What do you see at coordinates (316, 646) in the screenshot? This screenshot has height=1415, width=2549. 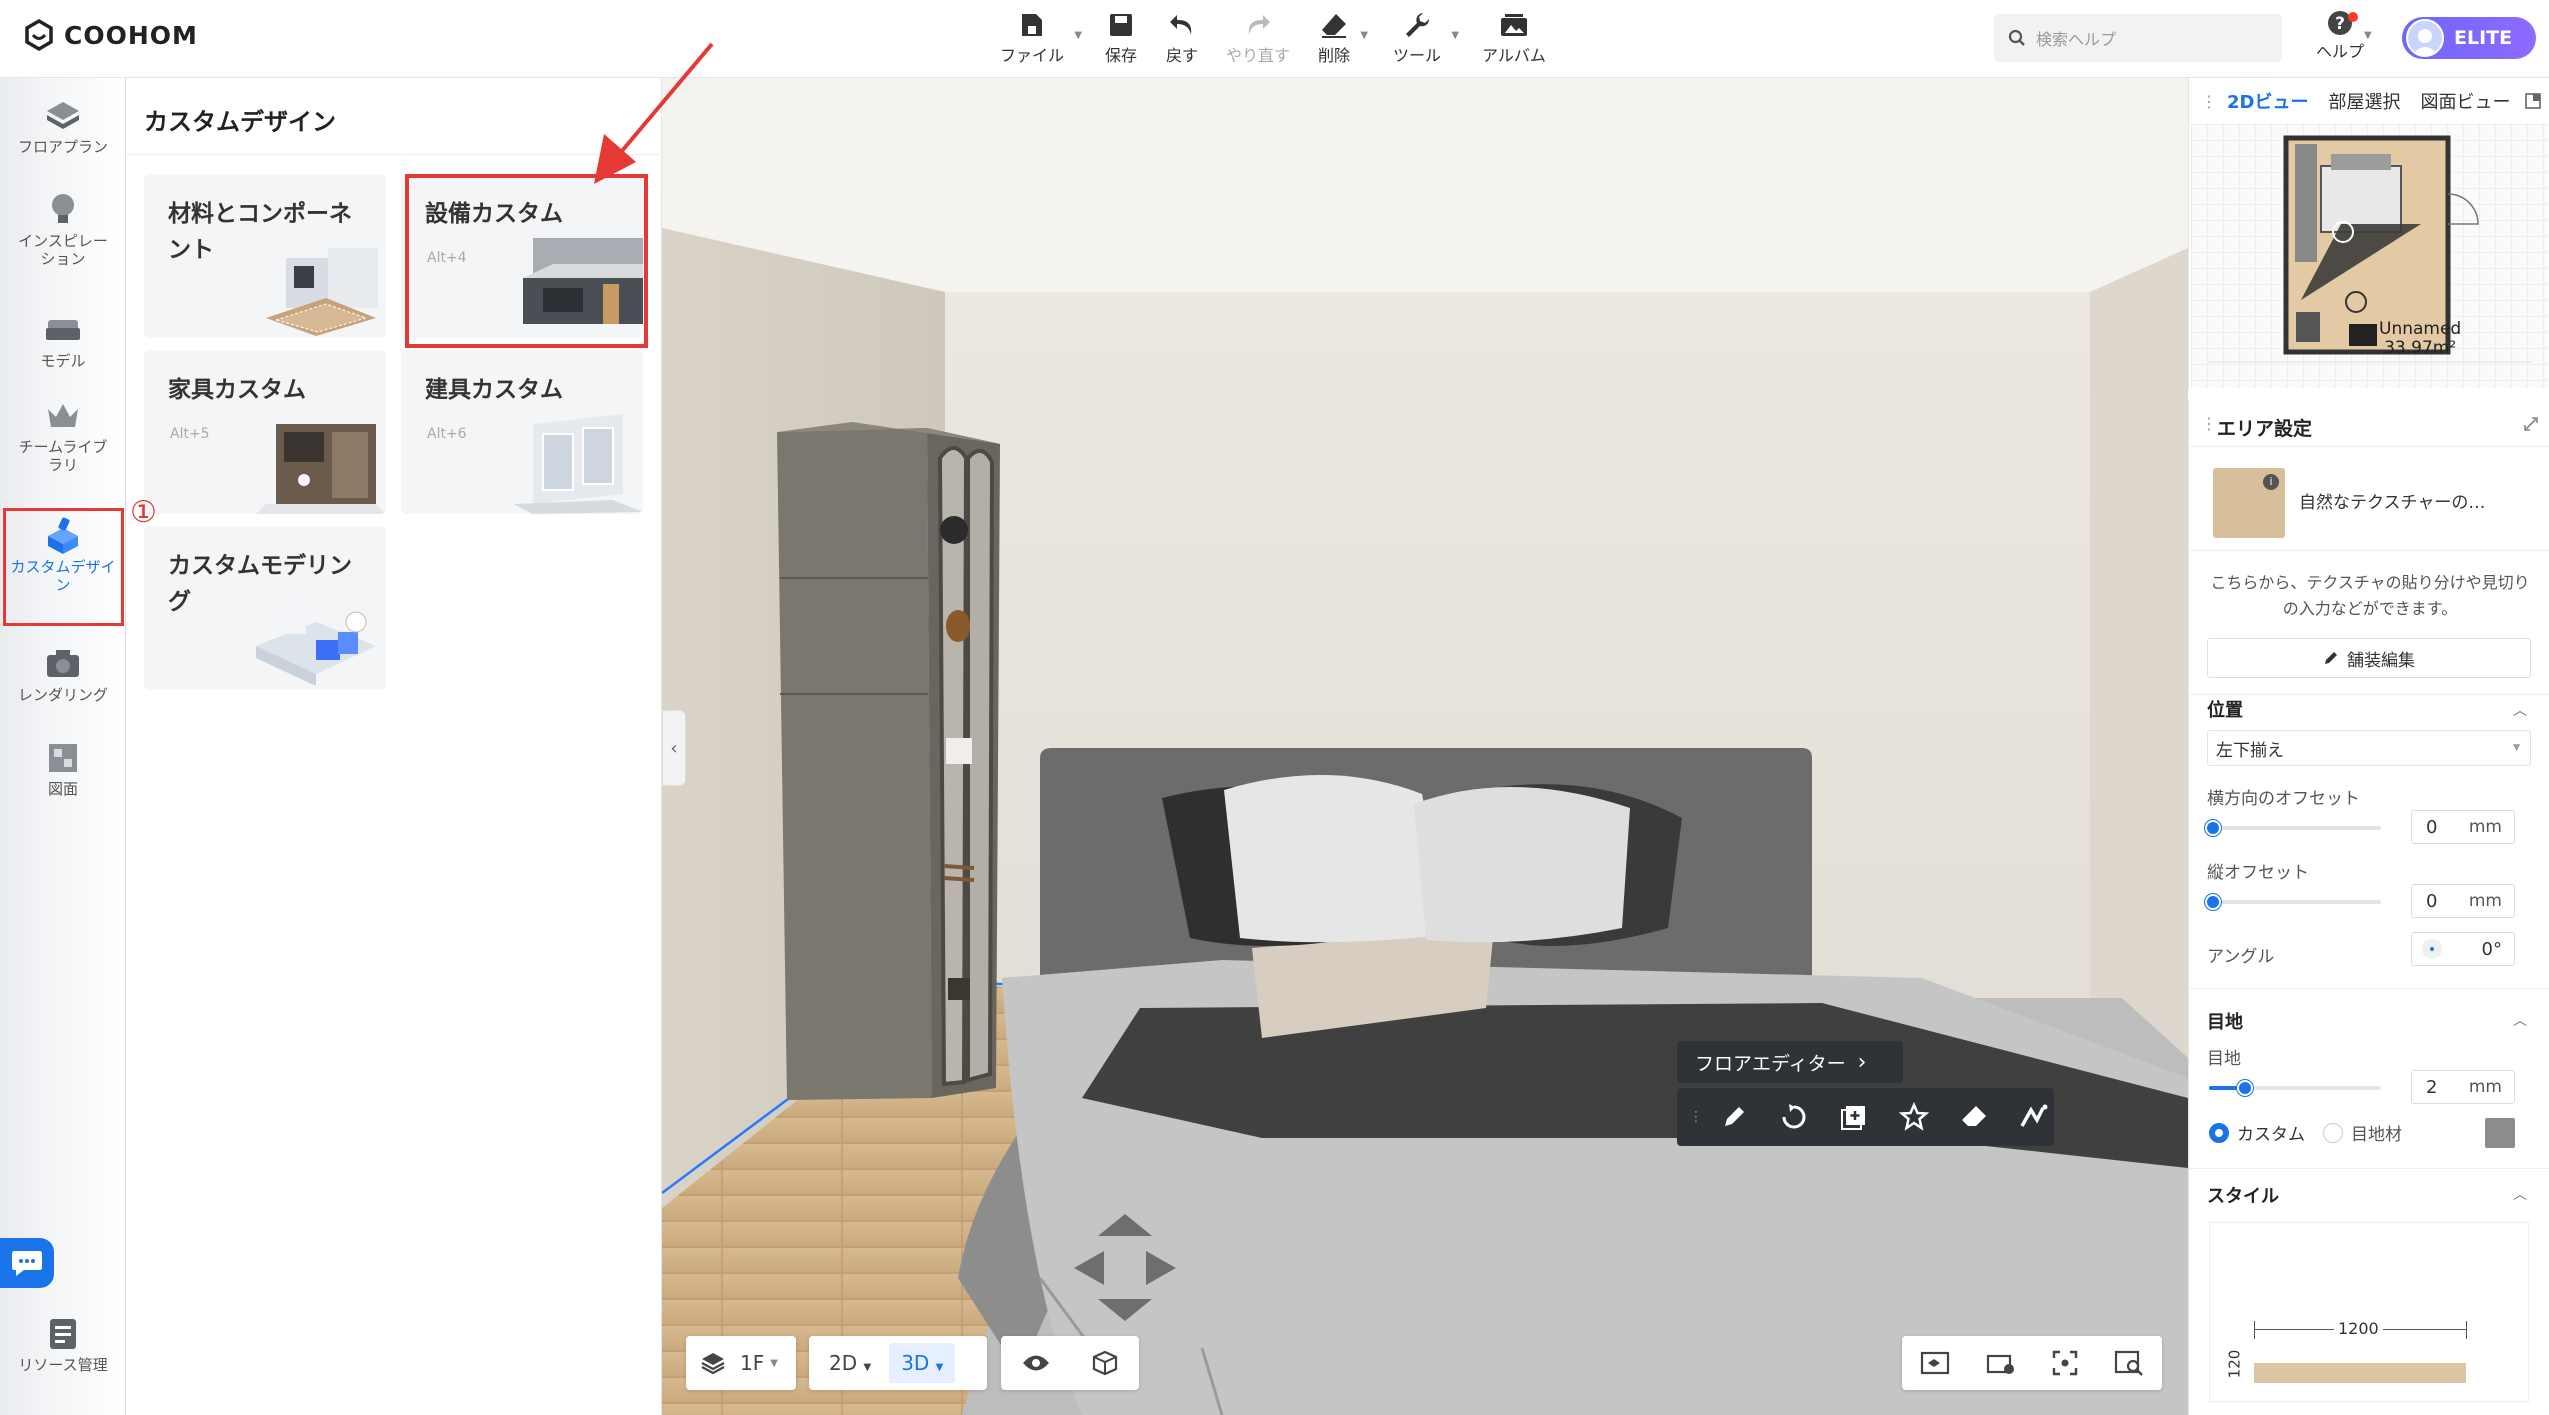 I see `modeling-illustration` at bounding box center [316, 646].